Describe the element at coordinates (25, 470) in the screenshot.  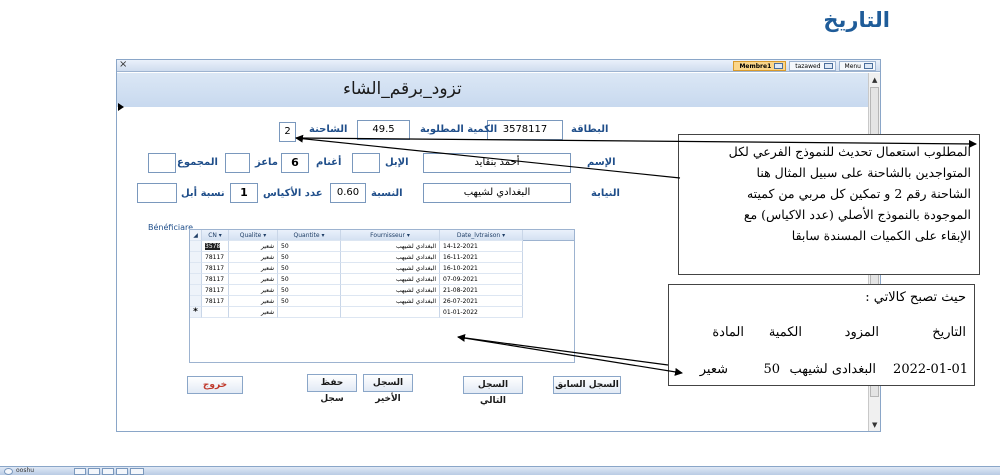
I see `taskbar-text: ooshu` at that location.